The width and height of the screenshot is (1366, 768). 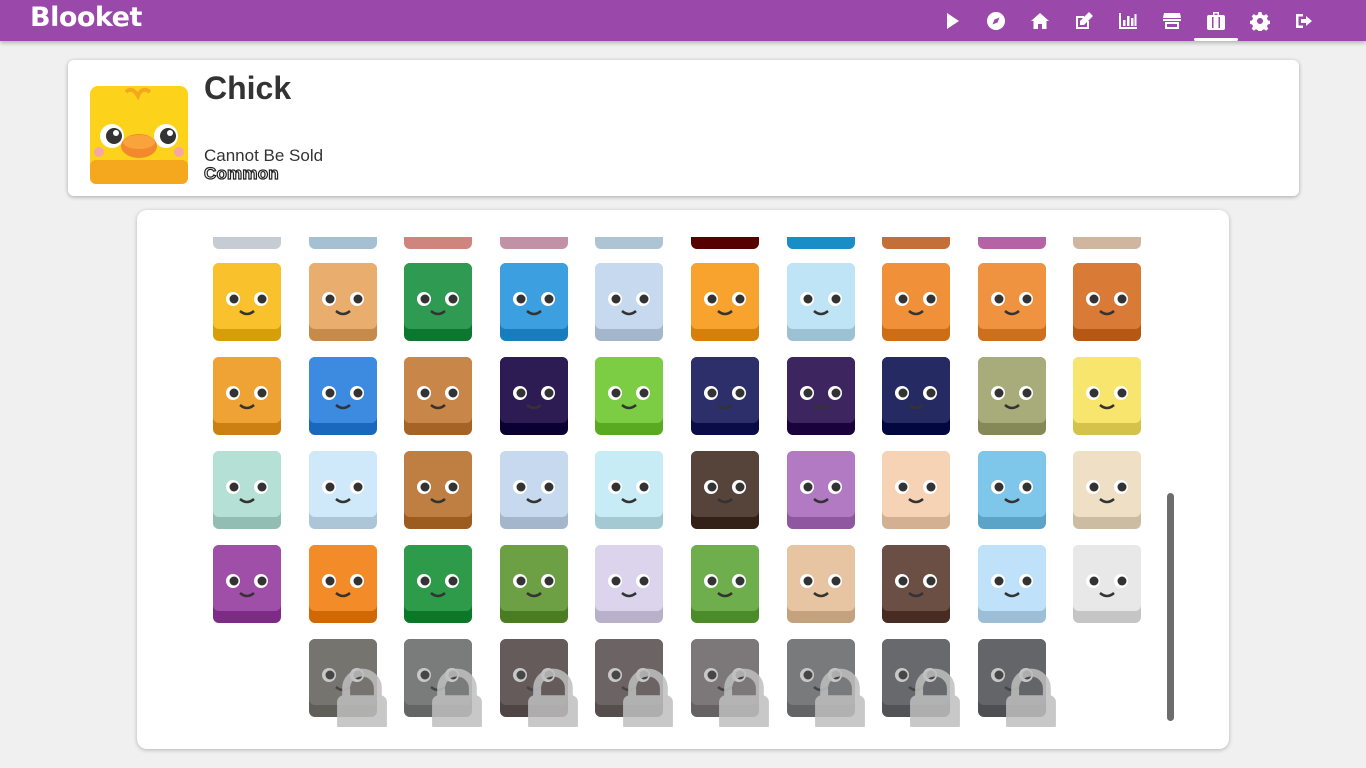 I want to click on nav-home-button, so click(x=1040, y=20).